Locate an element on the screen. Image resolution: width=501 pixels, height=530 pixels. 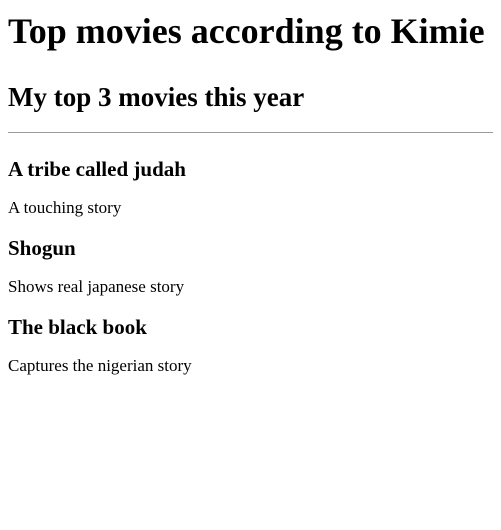
page-subtitle: My top 3 movies this year is located at coordinates (156, 97).